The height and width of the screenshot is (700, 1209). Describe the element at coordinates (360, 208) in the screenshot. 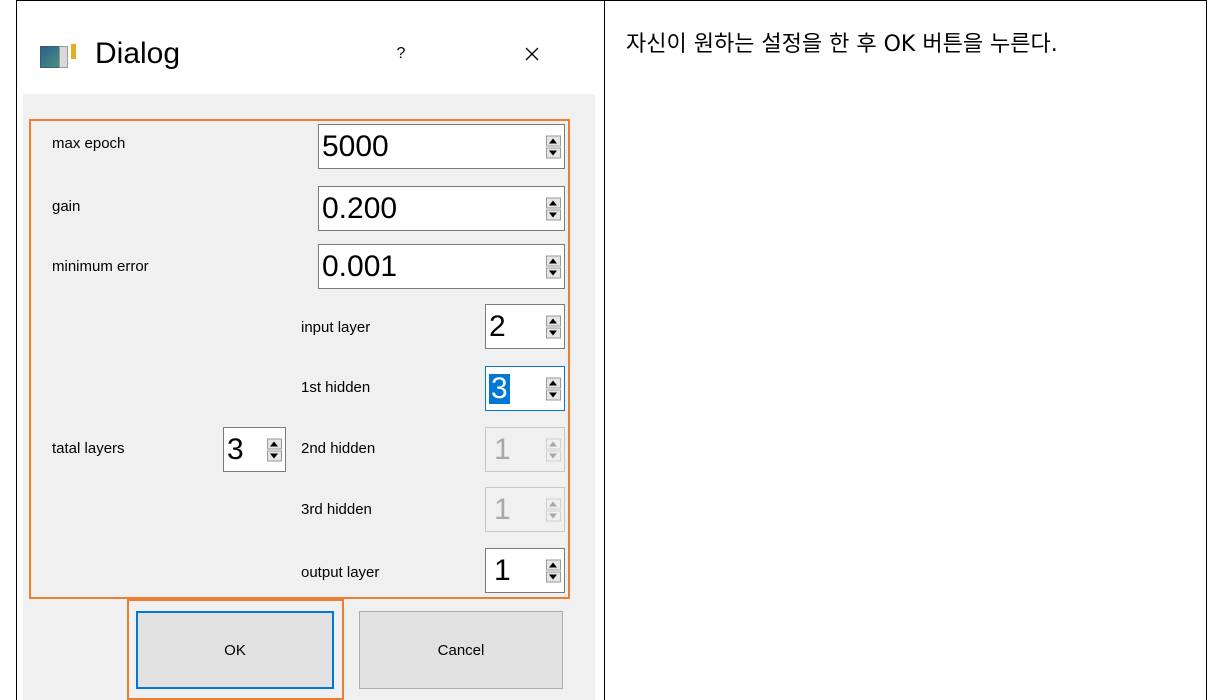

I see `gain-value: 0.200` at that location.